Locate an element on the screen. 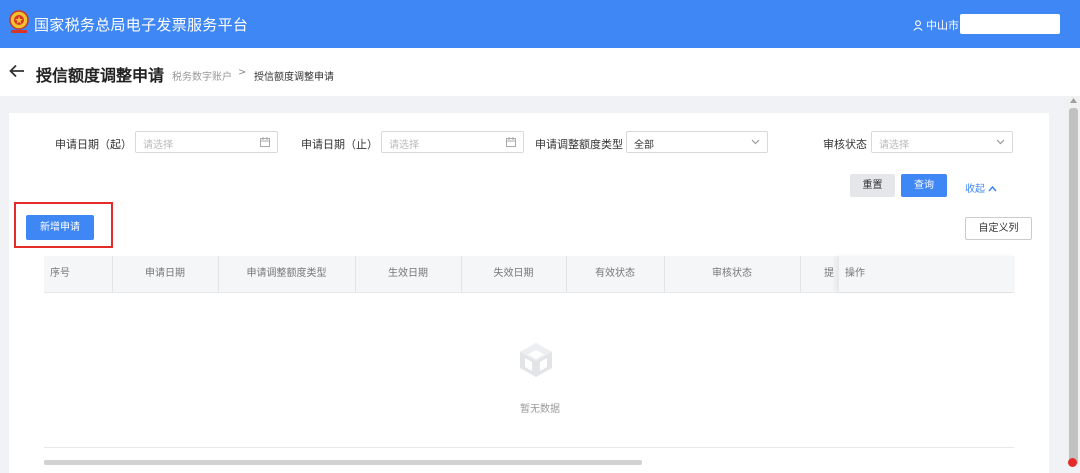 The image size is (1080, 473). horizontal-scrollbar is located at coordinates (343, 462).